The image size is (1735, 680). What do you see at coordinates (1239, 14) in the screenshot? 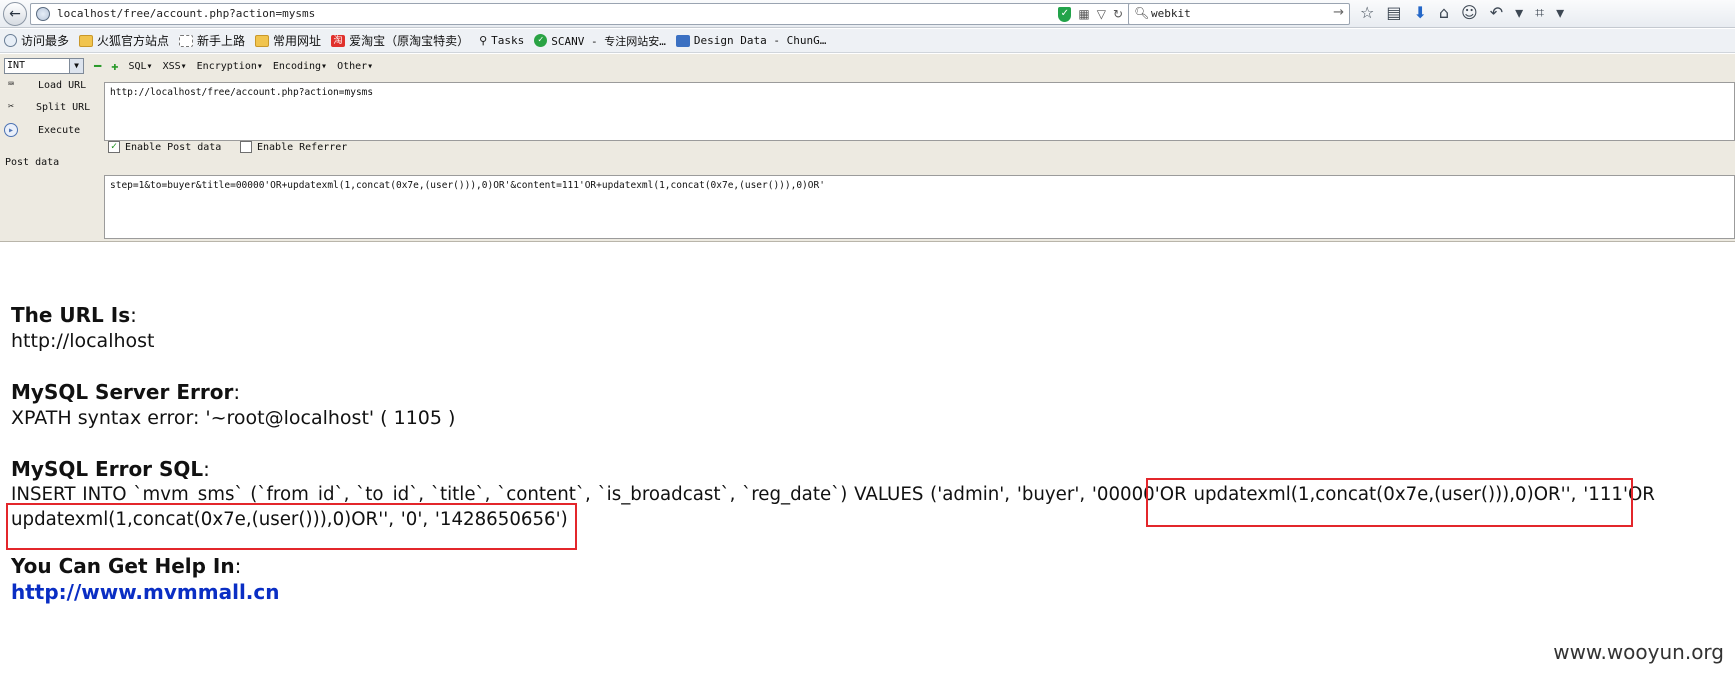
I see `search-bar: 🔍︎ webkit →` at bounding box center [1239, 14].